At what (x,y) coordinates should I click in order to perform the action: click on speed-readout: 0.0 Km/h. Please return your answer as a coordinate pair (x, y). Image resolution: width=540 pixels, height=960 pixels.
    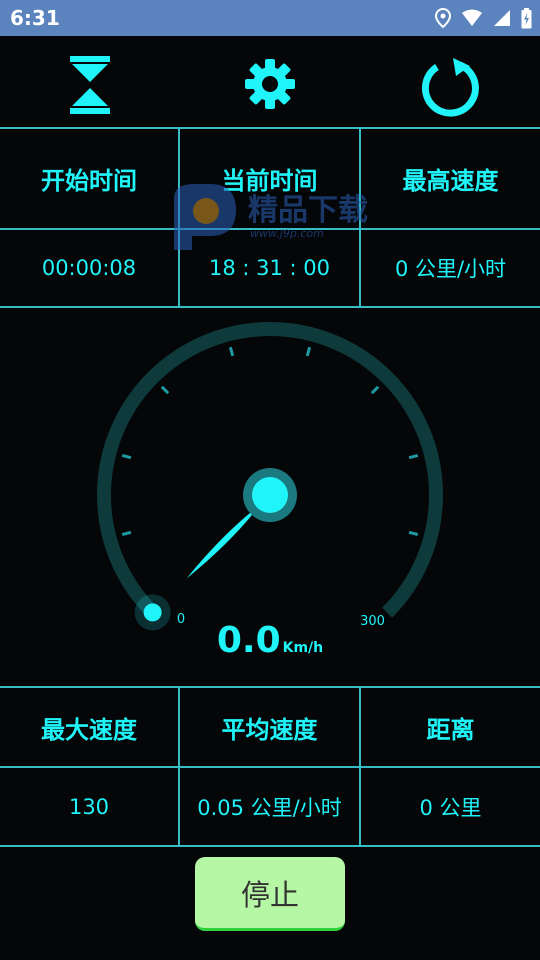
    Looking at the image, I should click on (270, 640).